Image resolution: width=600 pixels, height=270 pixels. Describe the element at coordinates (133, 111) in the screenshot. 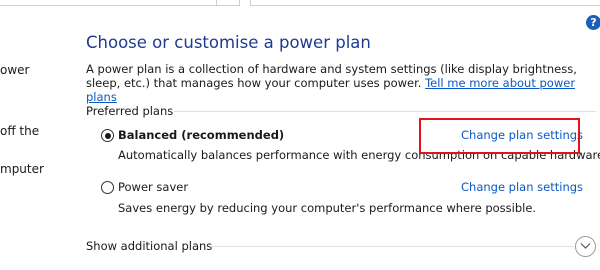

I see `preferred-plans-label: Preferred plans` at that location.